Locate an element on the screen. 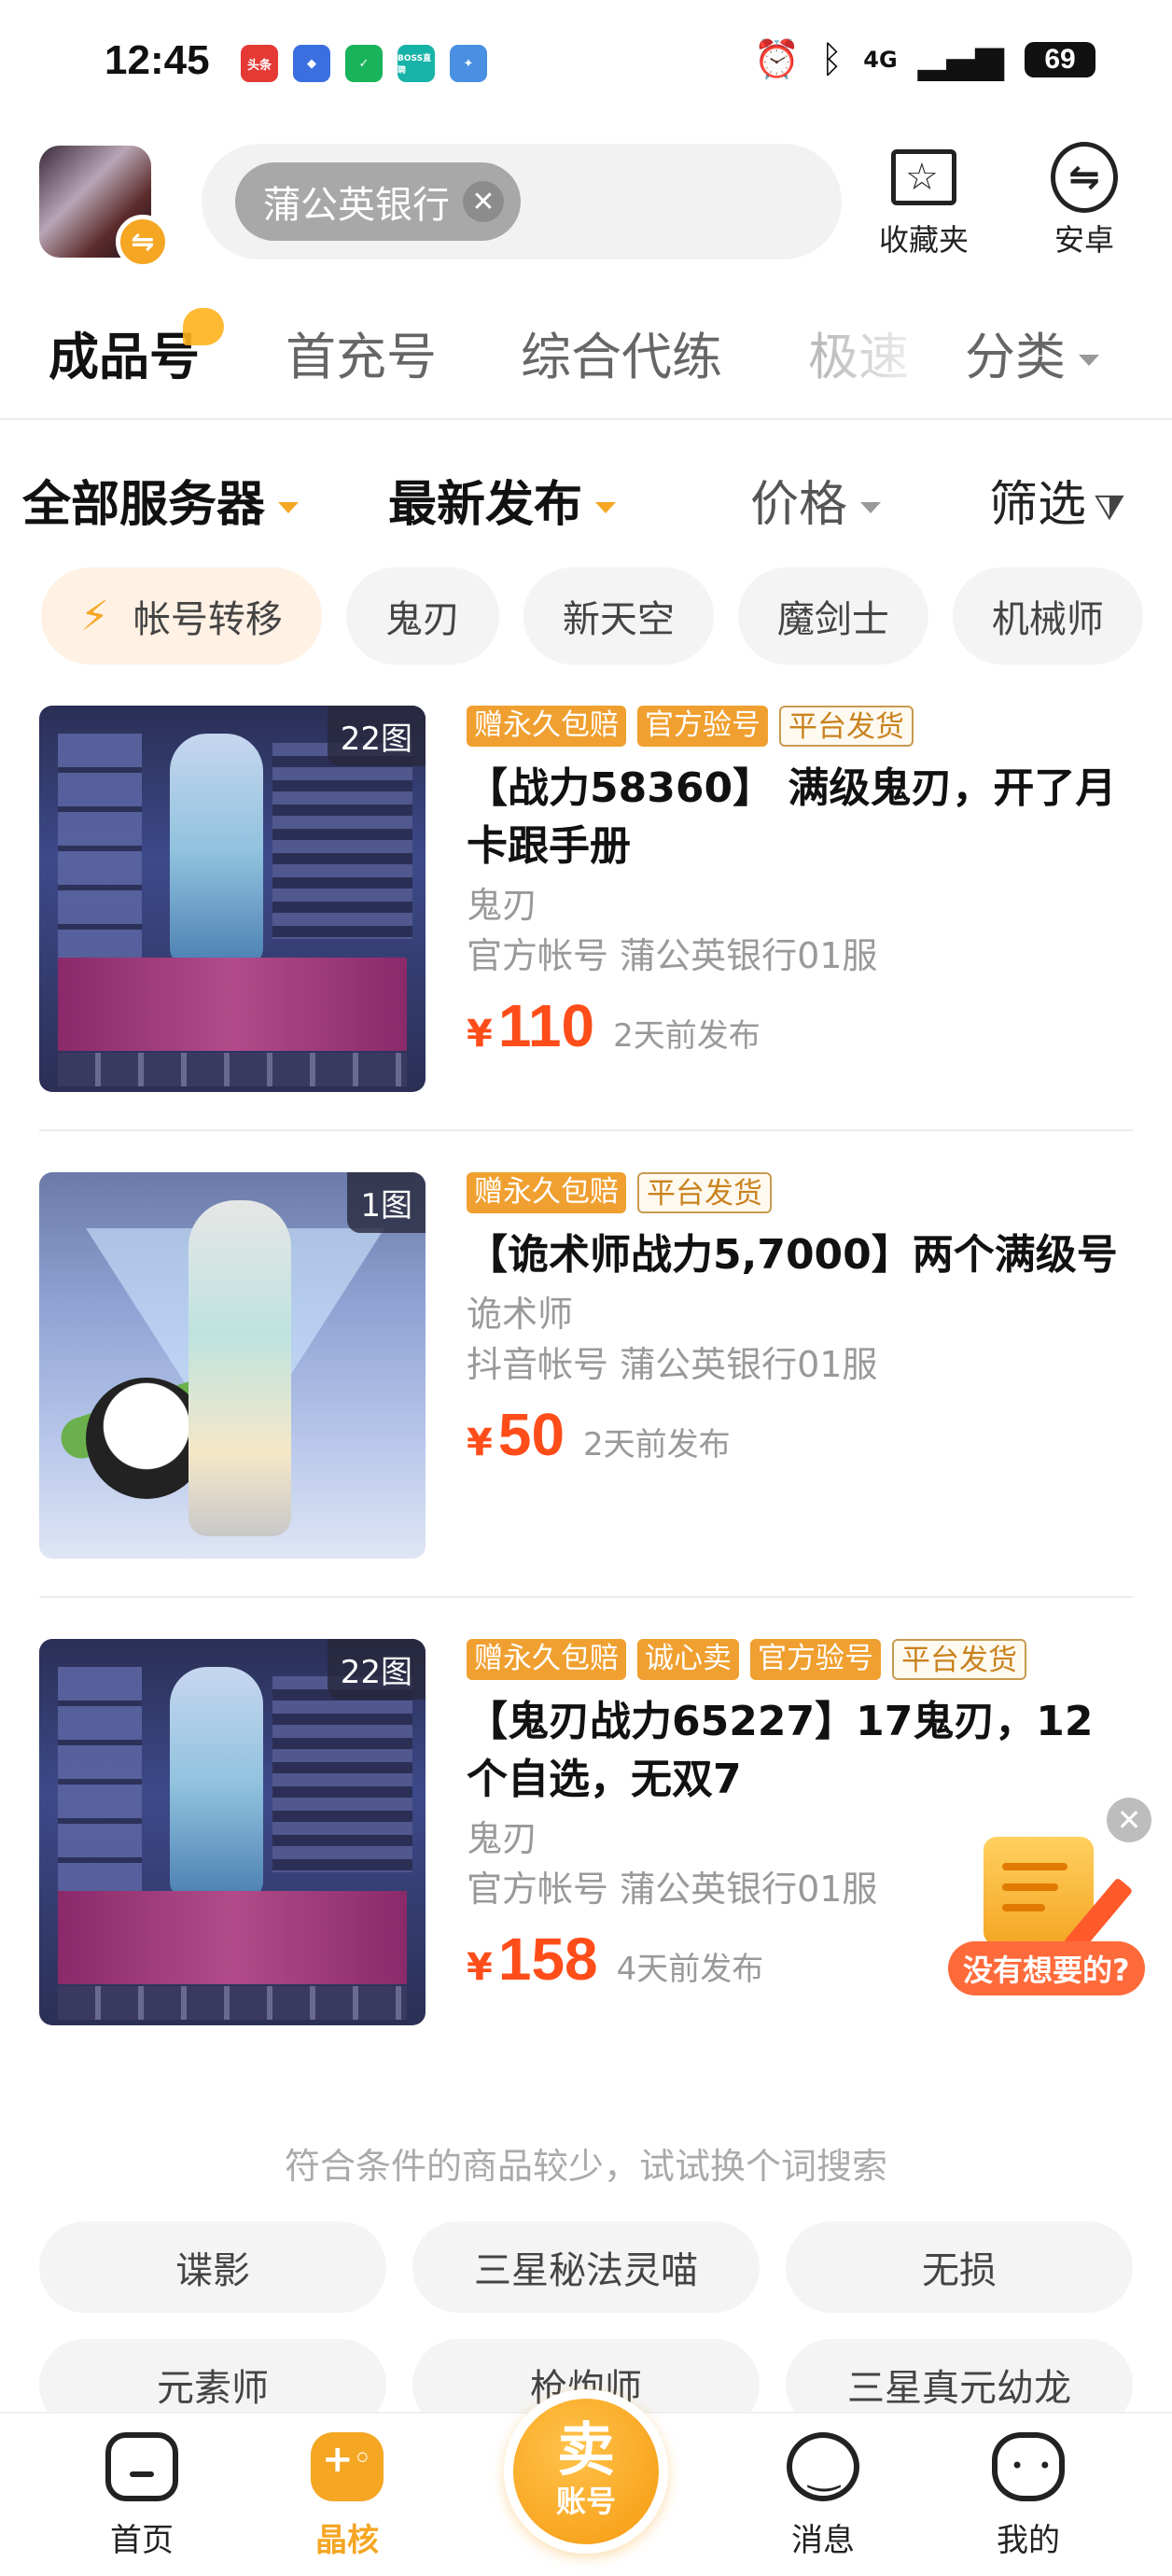  tab-highlight-badge is located at coordinates (203, 326).